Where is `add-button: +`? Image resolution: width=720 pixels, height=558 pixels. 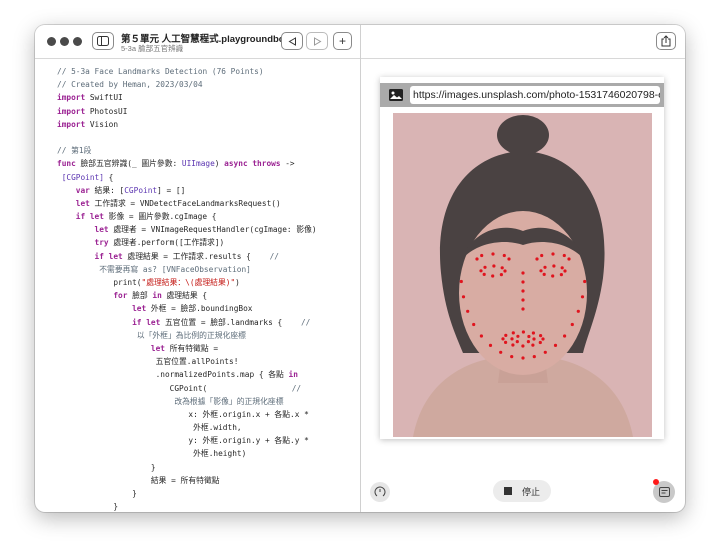 add-button: + is located at coordinates (342, 41).